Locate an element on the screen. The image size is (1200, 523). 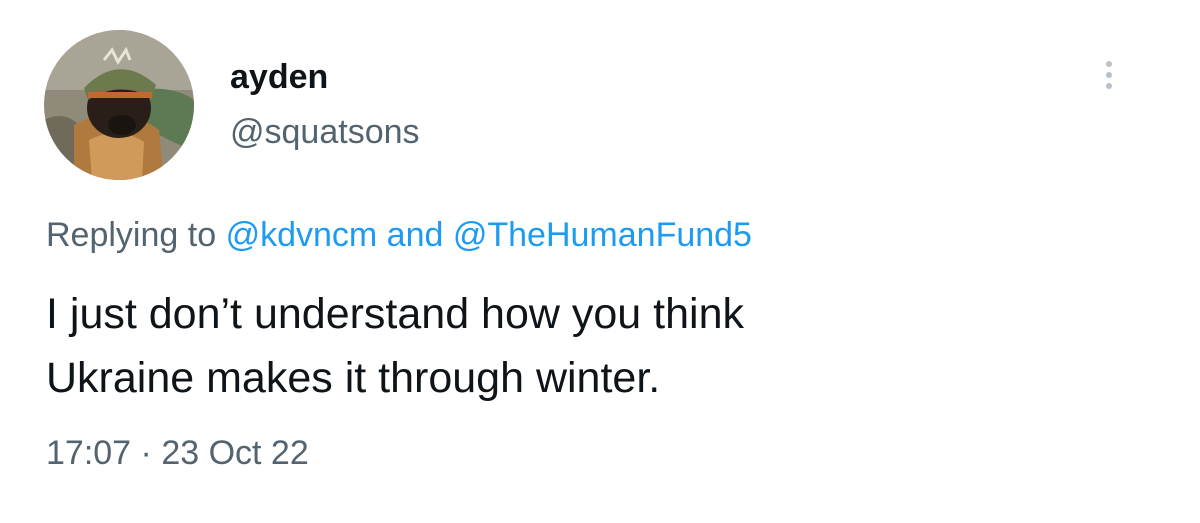
more-vertical-icon is located at coordinates (1109, 64).